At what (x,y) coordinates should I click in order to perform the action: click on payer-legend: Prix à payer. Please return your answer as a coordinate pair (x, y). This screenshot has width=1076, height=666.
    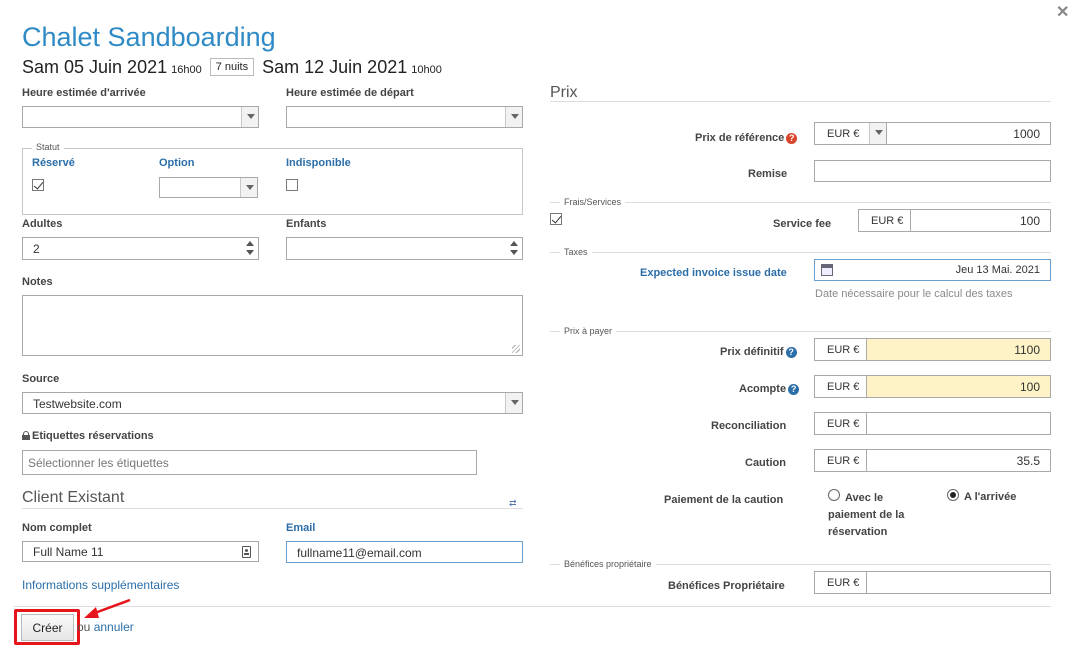
    Looking at the image, I should click on (588, 331).